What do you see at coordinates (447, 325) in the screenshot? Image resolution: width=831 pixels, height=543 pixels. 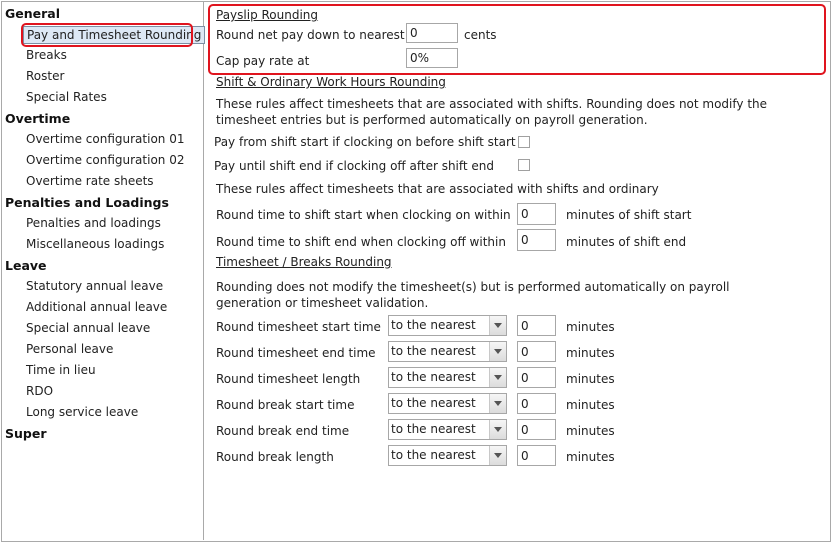 I see `round-timesheet-start-select: to the nearest` at bounding box center [447, 325].